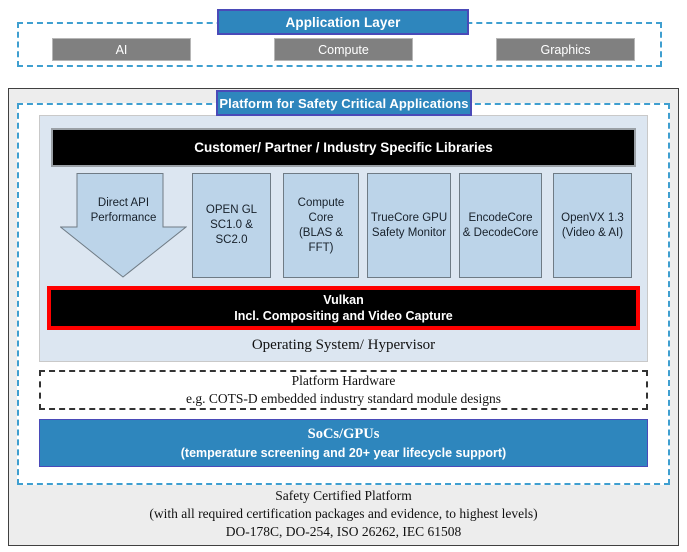 The image size is (687, 552). I want to click on module-box-openvx: OpenVX 1.3 (Video & AI), so click(592, 225).